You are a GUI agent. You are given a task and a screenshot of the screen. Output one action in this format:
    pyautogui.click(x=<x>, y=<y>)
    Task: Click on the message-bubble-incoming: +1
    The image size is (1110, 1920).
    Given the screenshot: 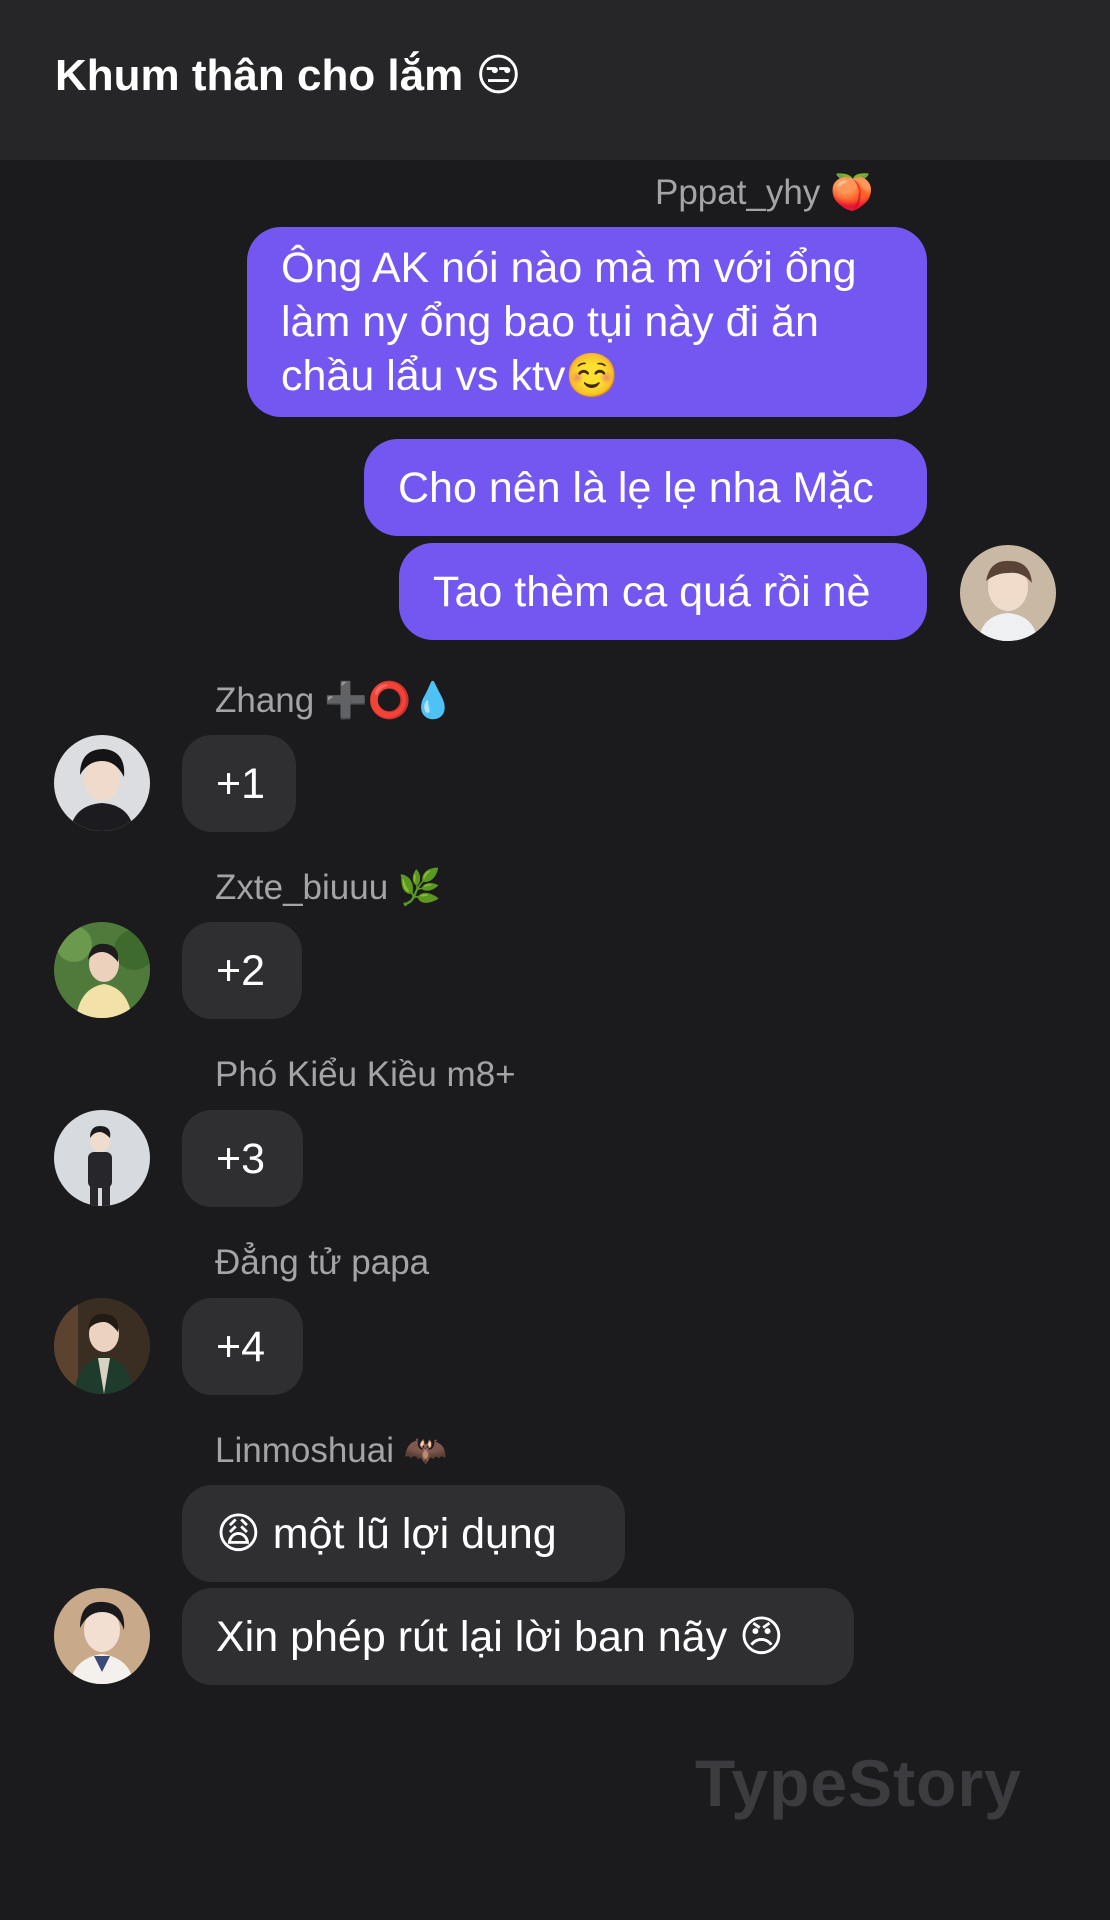 What is the action you would take?
    pyautogui.click(x=239, y=783)
    